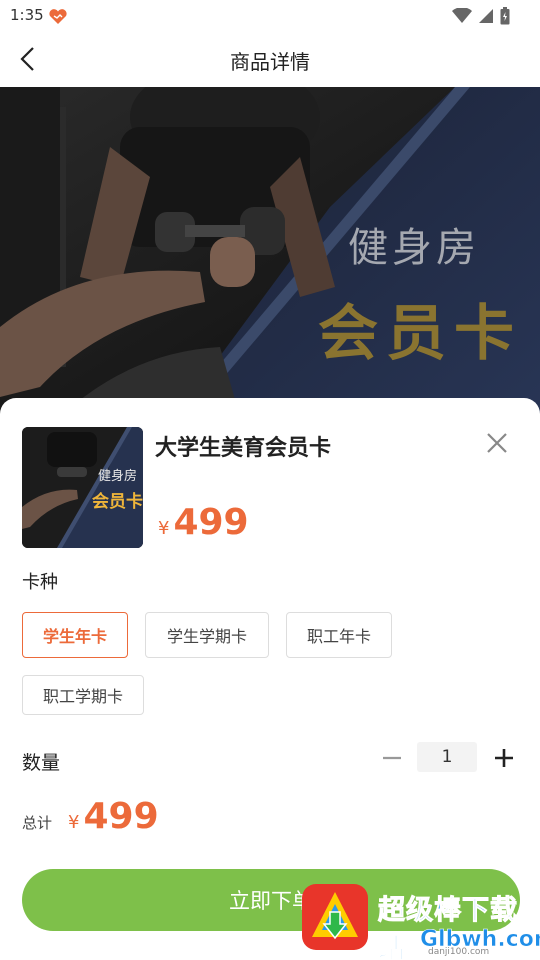  Describe the element at coordinates (164, 528) in the screenshot. I see `price-currency: ¥` at that location.